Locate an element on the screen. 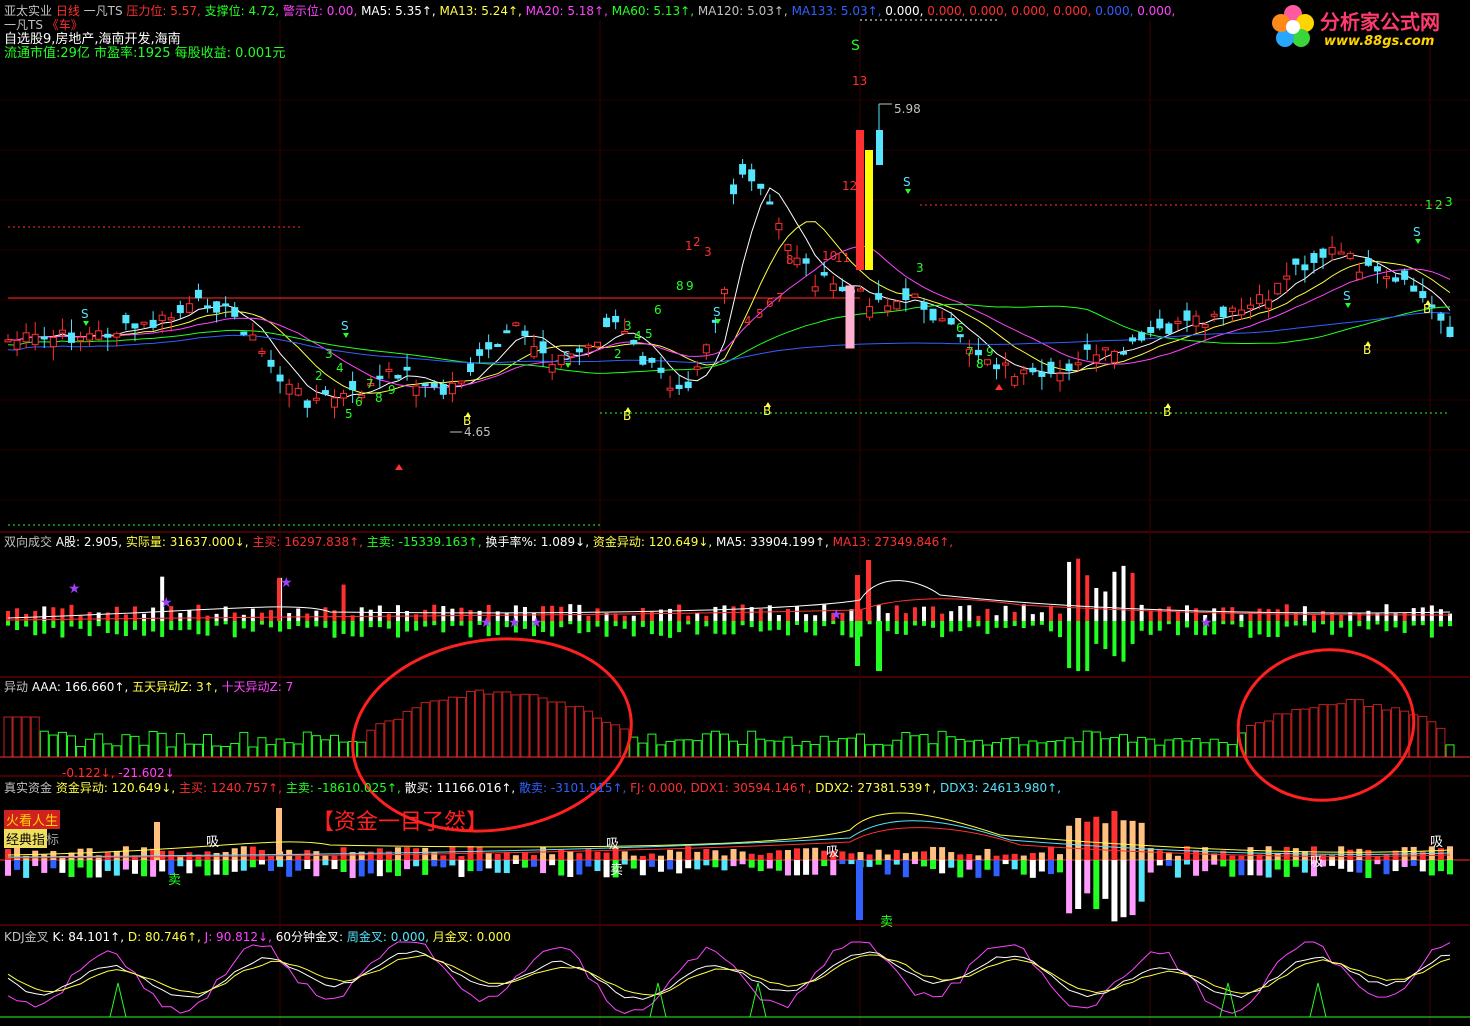 Image resolution: width=1470 pixels, height=1026 pixels. fund-header-seg-1: 资金异动: 120.649↓, is located at coordinates (115, 788).